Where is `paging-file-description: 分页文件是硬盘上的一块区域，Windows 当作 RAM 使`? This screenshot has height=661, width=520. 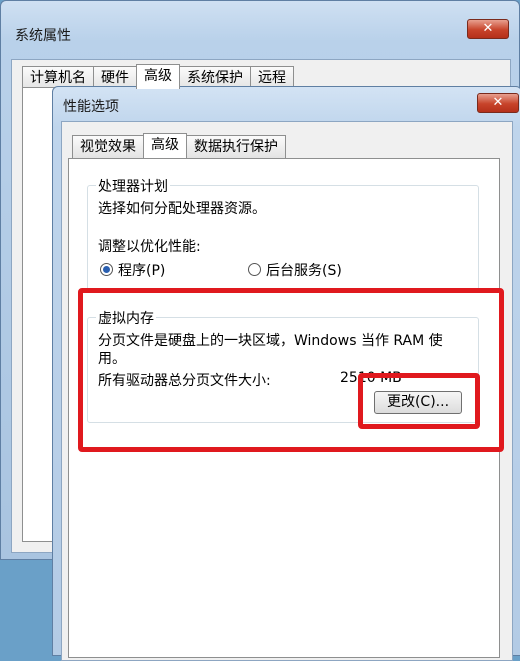 paging-file-description: 分页文件是硬盘上的一块区域，Windows 当作 RAM 使 is located at coordinates (270, 341).